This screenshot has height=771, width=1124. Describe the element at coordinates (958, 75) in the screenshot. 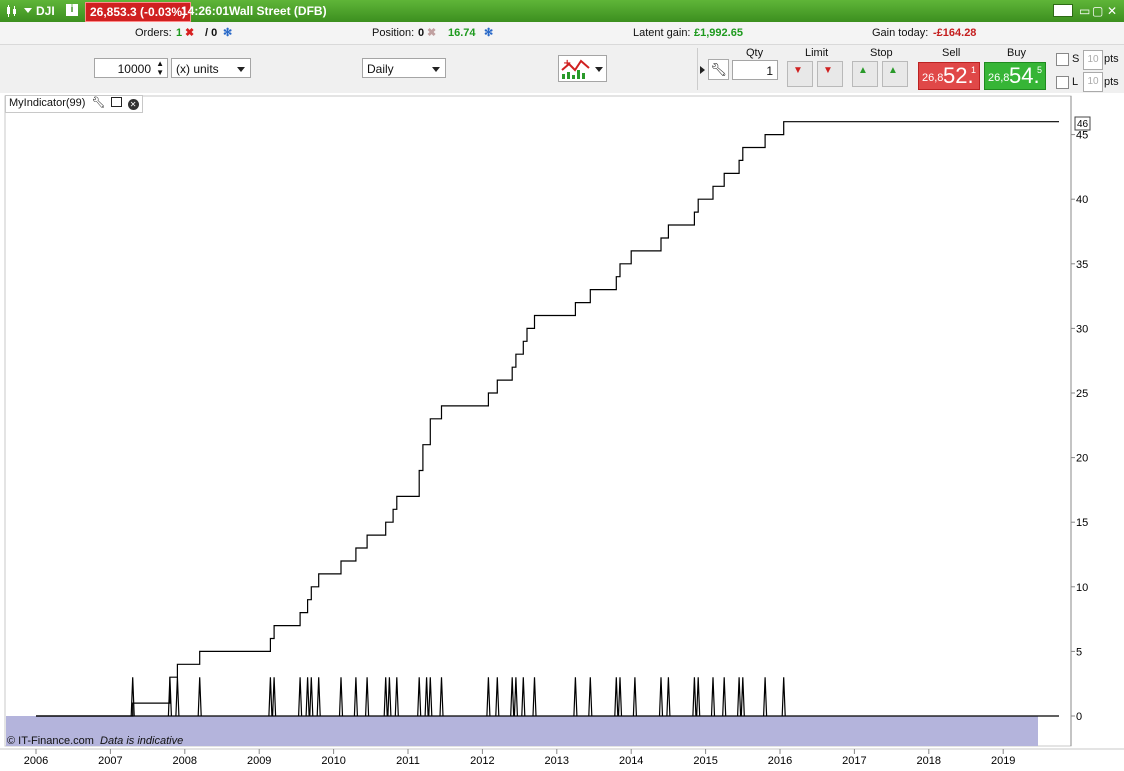

I see `sell-price-main: 52.` at that location.